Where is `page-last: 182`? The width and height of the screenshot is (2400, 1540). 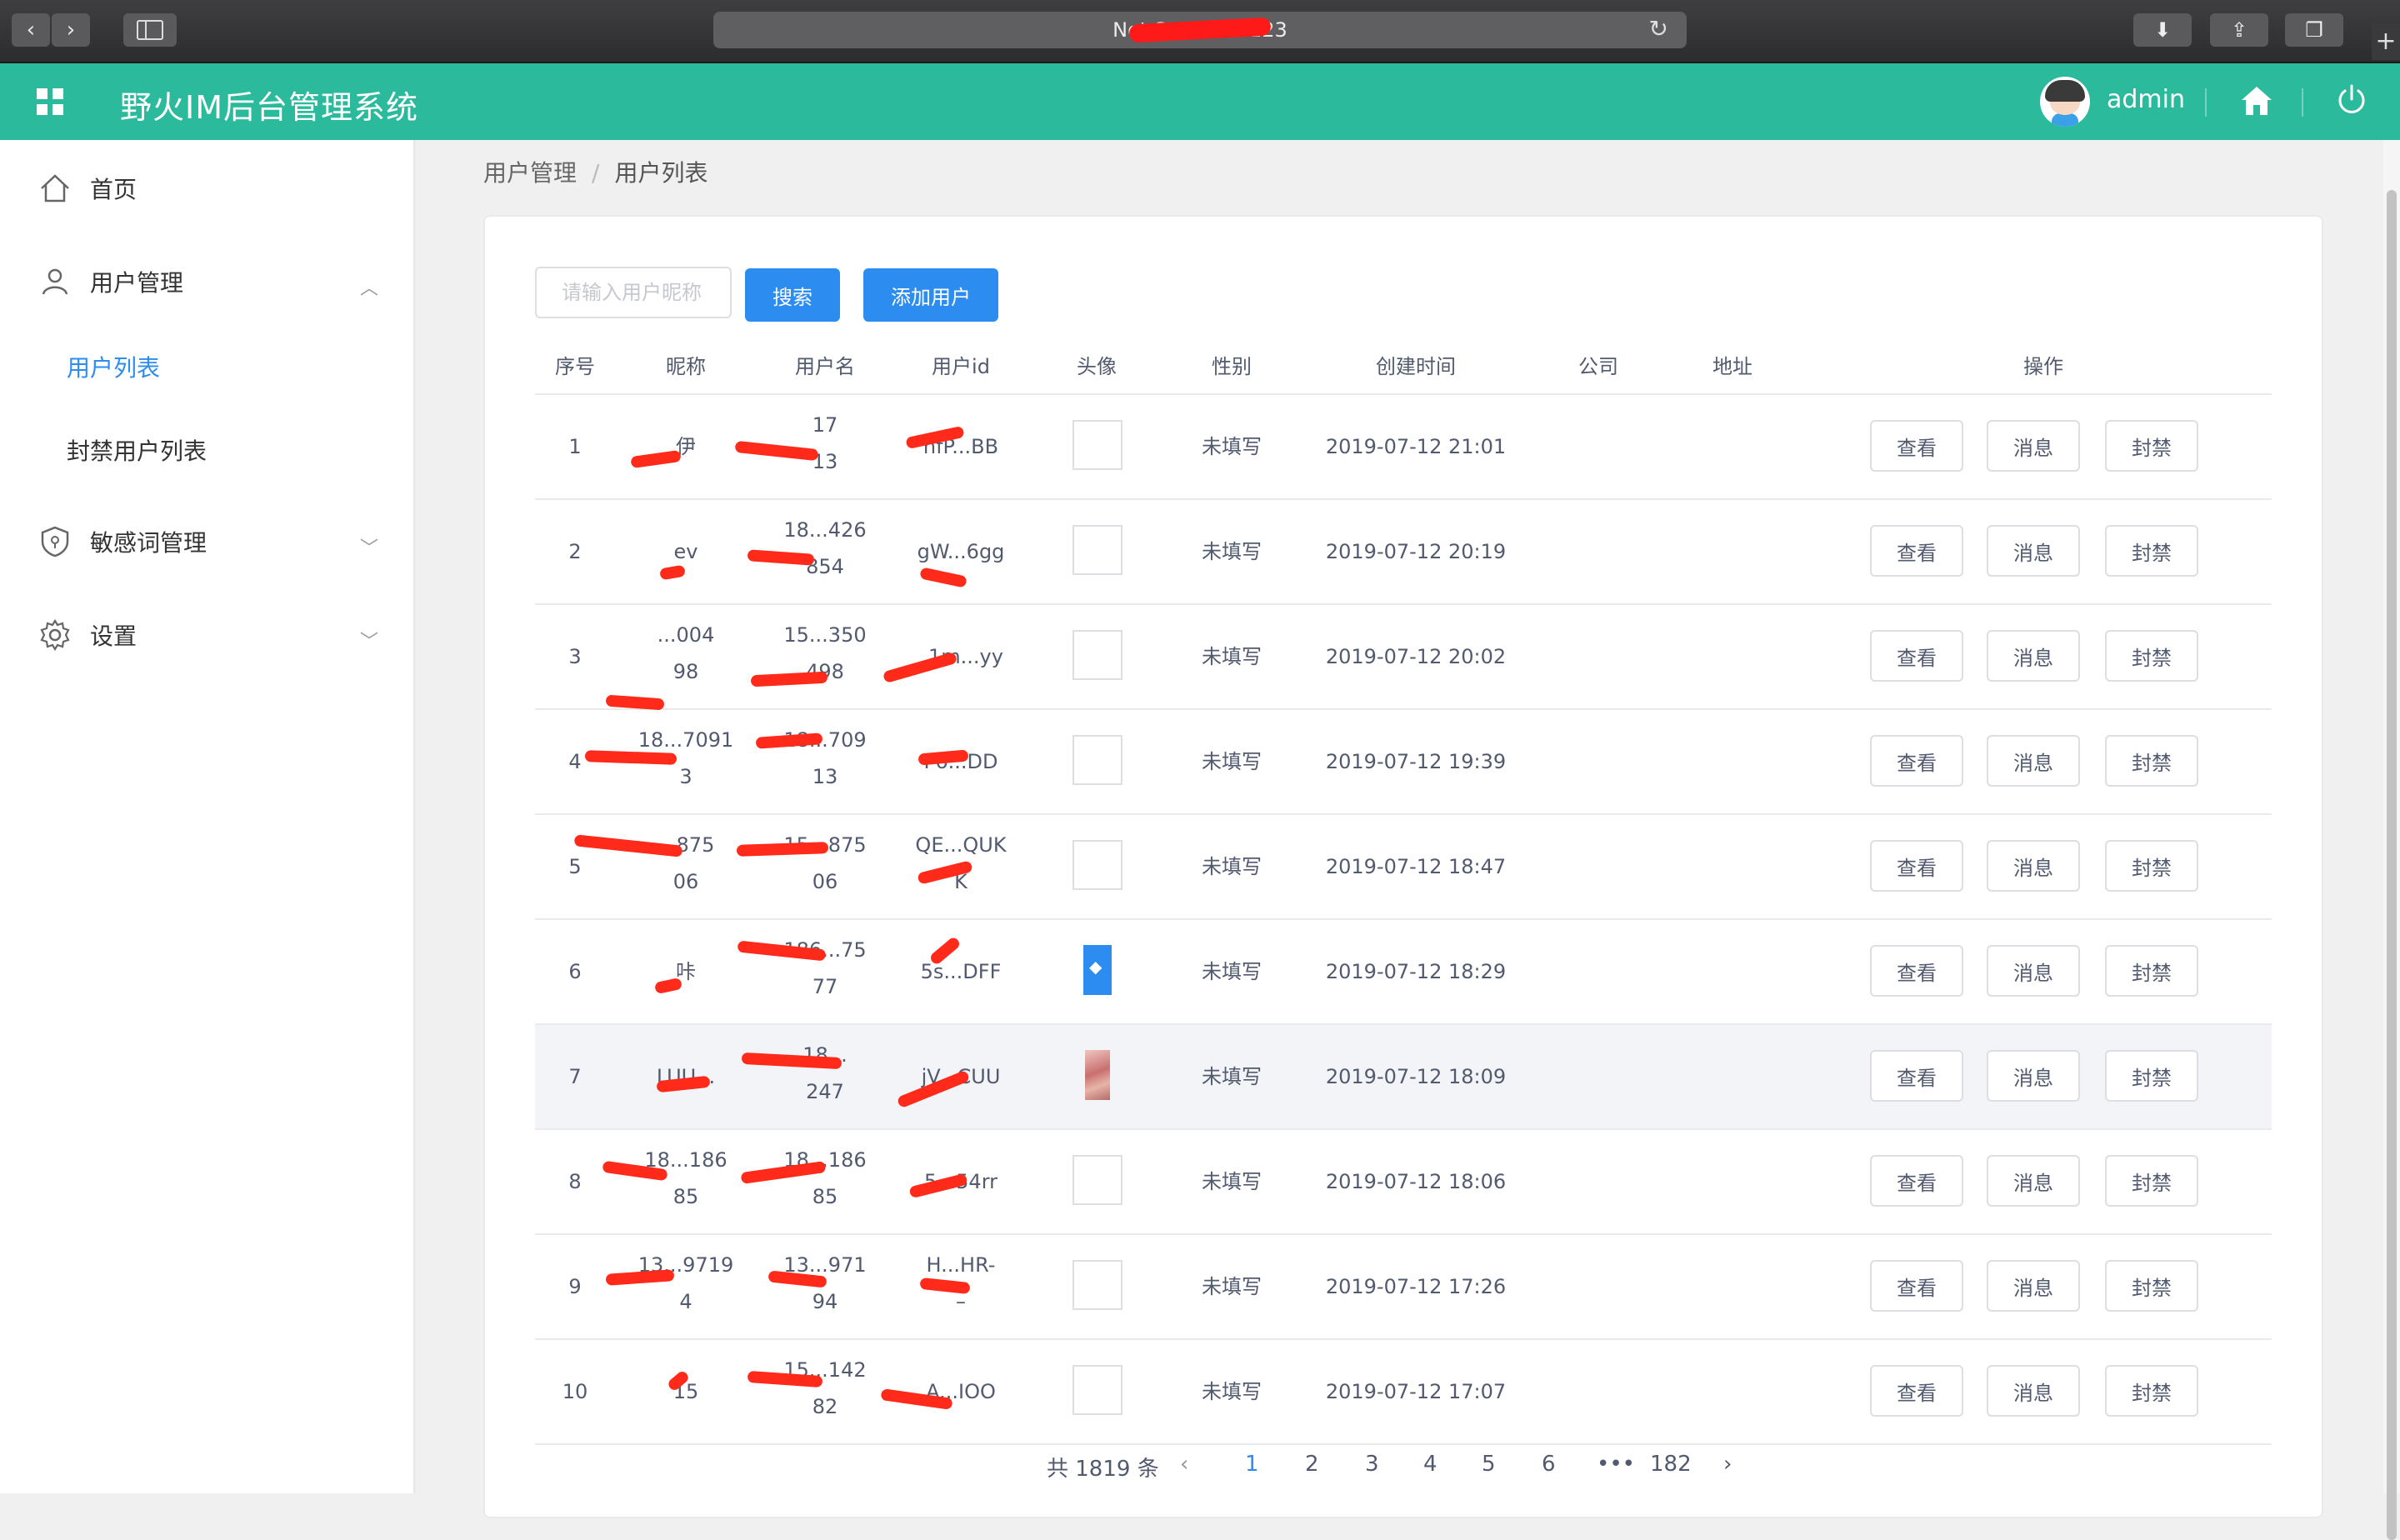 page-last: 182 is located at coordinates (1671, 1464).